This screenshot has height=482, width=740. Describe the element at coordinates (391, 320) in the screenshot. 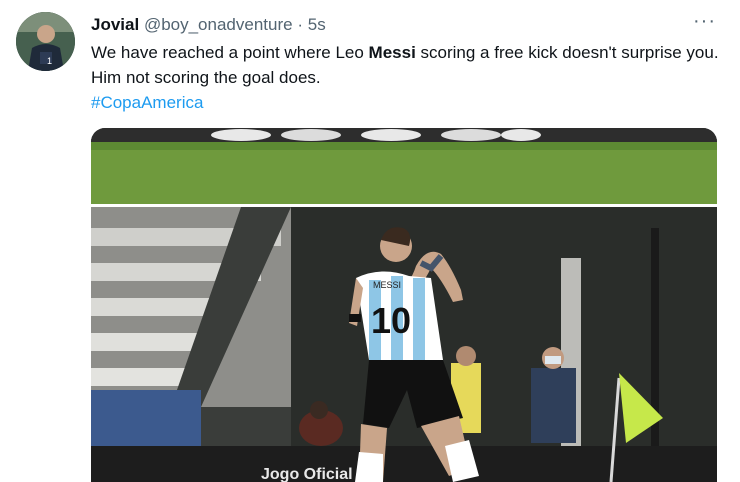

I see `jersey-number: 10` at that location.